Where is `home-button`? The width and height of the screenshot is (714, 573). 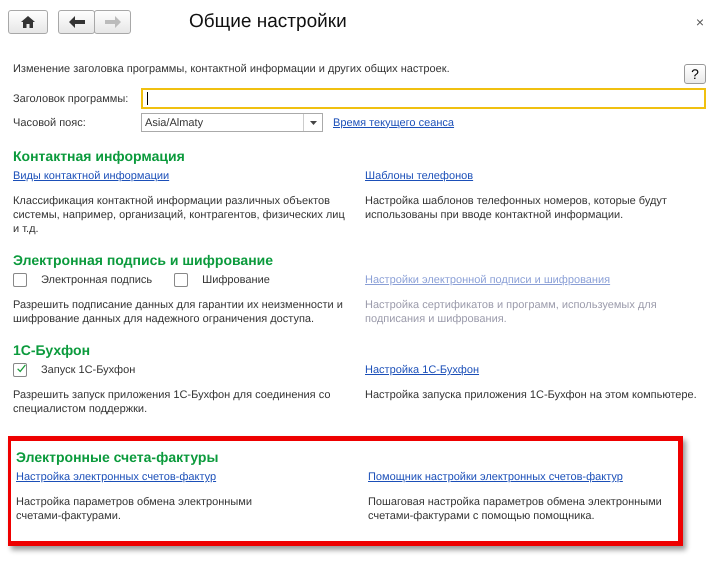 home-button is located at coordinates (28, 22).